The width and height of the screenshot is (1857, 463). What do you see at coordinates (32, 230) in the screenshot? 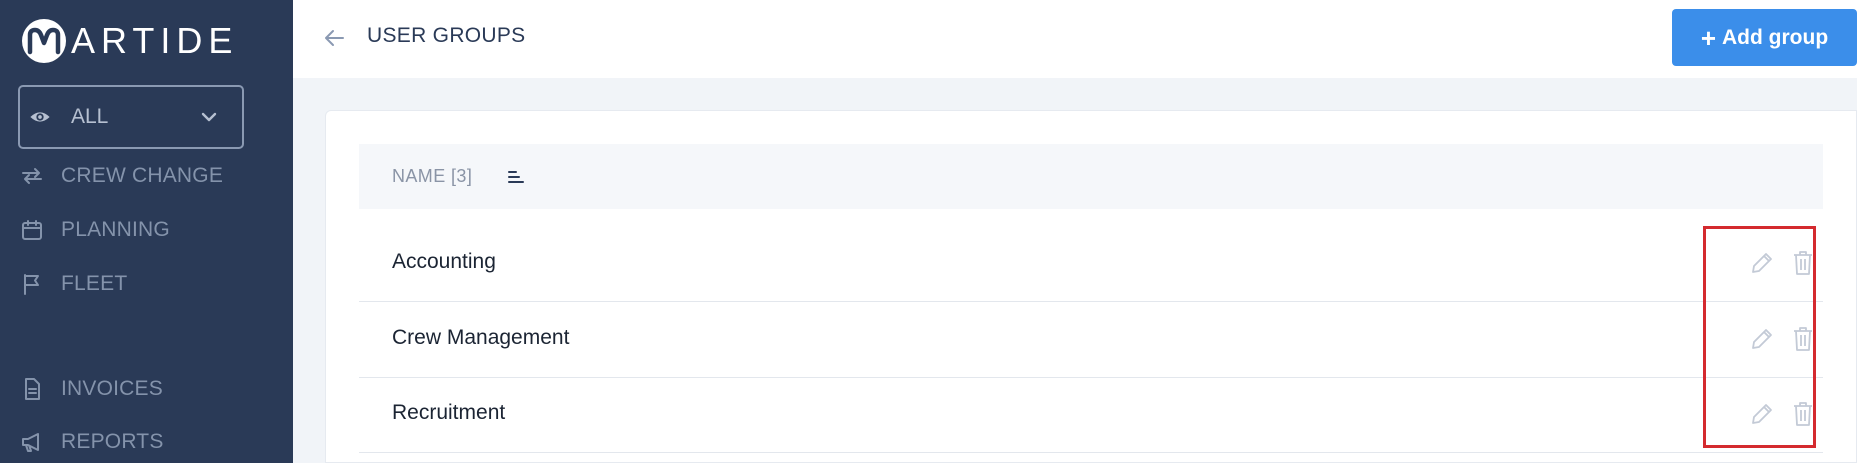
I see `calendar-icon` at bounding box center [32, 230].